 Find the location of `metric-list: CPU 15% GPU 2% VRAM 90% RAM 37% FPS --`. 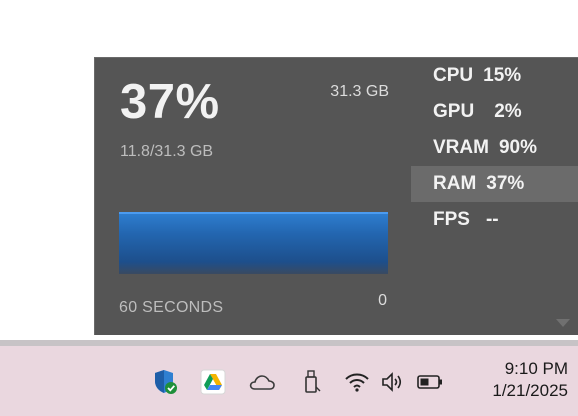

metric-list: CPU 15% GPU 2% VRAM 90% RAM 37% FPS -- is located at coordinates (494, 148).